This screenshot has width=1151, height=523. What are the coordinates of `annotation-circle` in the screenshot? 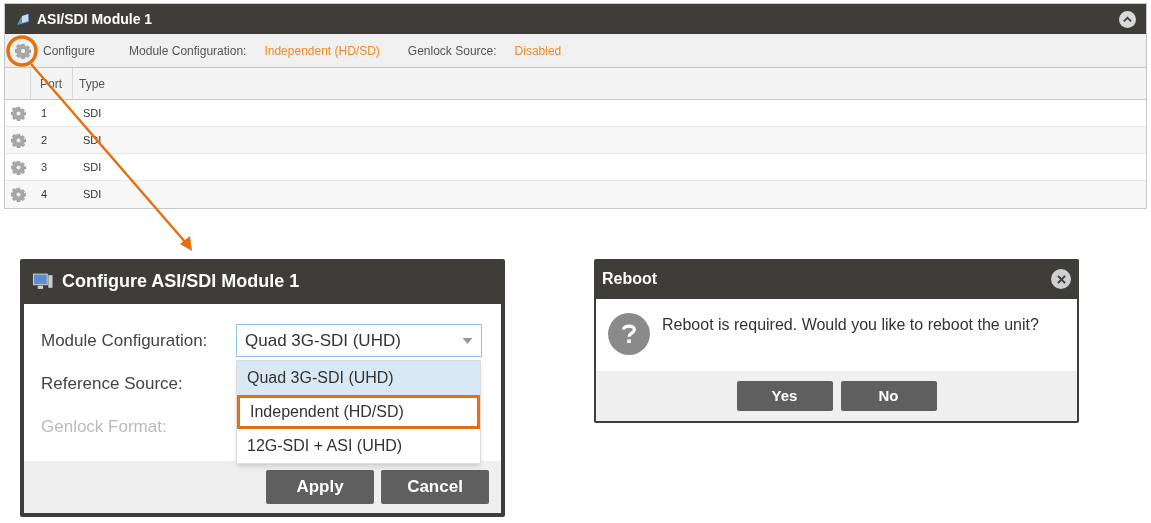 It's located at (22, 51).